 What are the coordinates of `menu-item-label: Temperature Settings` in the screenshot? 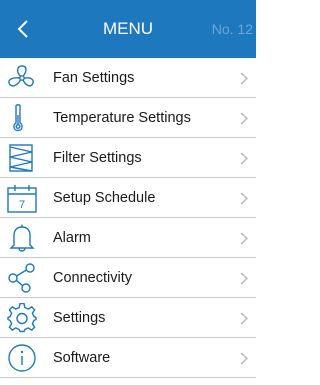 It's located at (122, 118).